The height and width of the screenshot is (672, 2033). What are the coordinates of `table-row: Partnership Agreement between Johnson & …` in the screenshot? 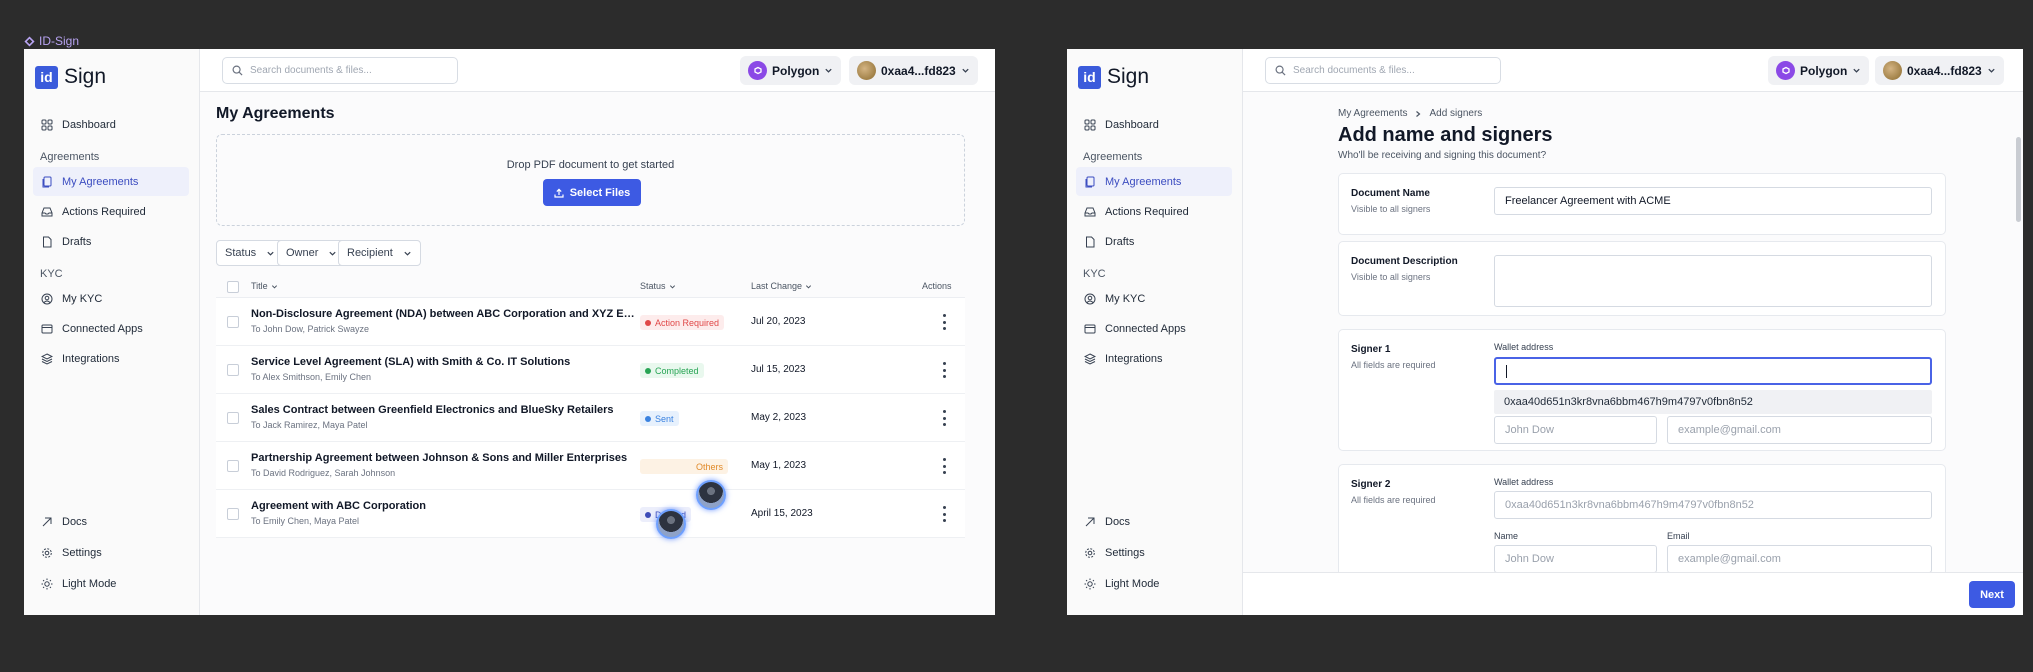 It's located at (590, 466).